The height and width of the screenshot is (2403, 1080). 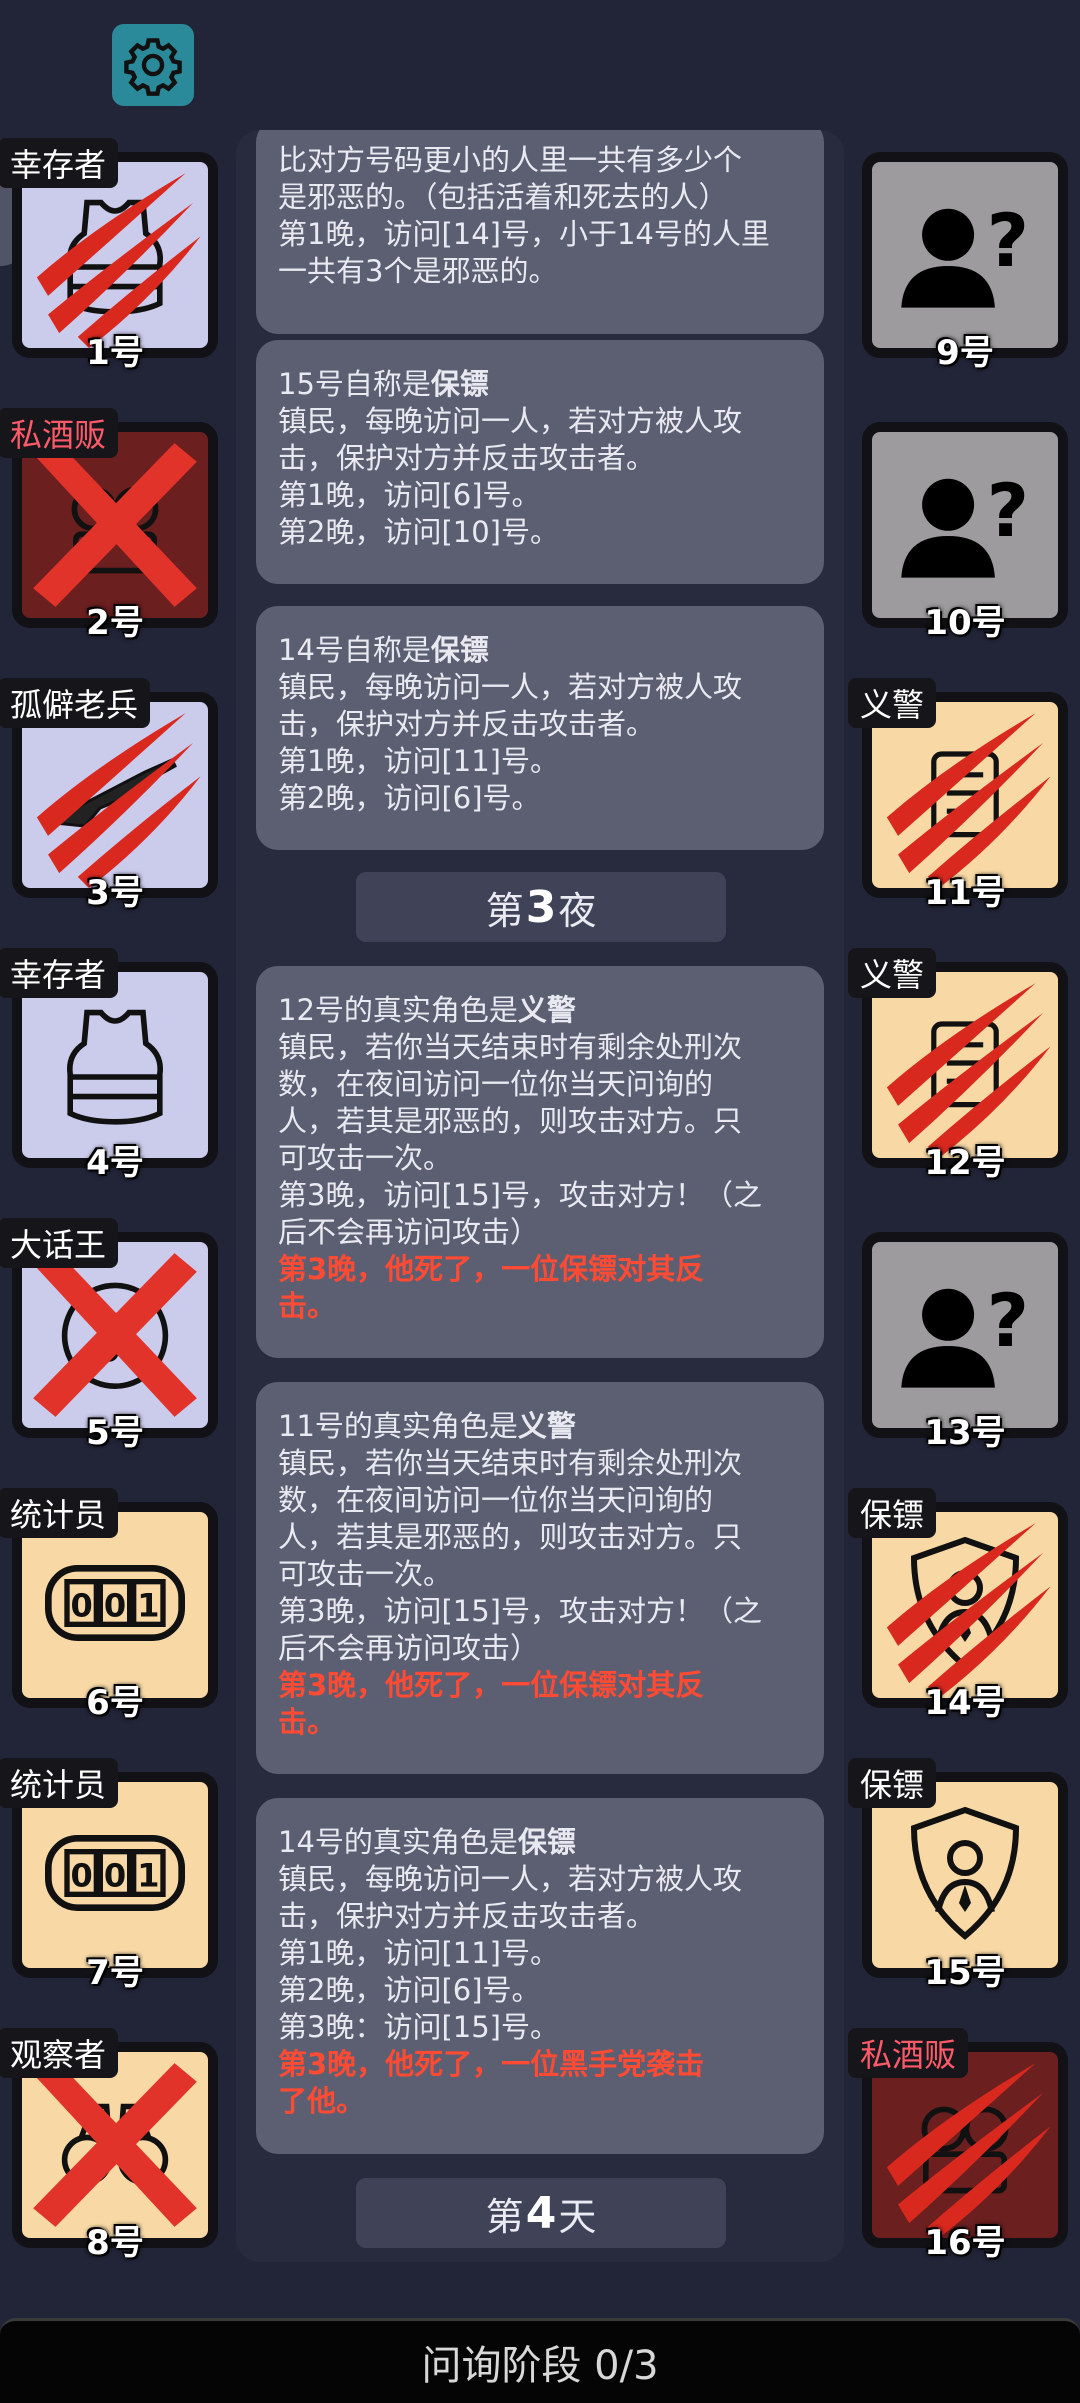 What do you see at coordinates (520, 1611) in the screenshot?
I see `log-line: 第3晚，访问[15]号，攻击对方！（之` at bounding box center [520, 1611].